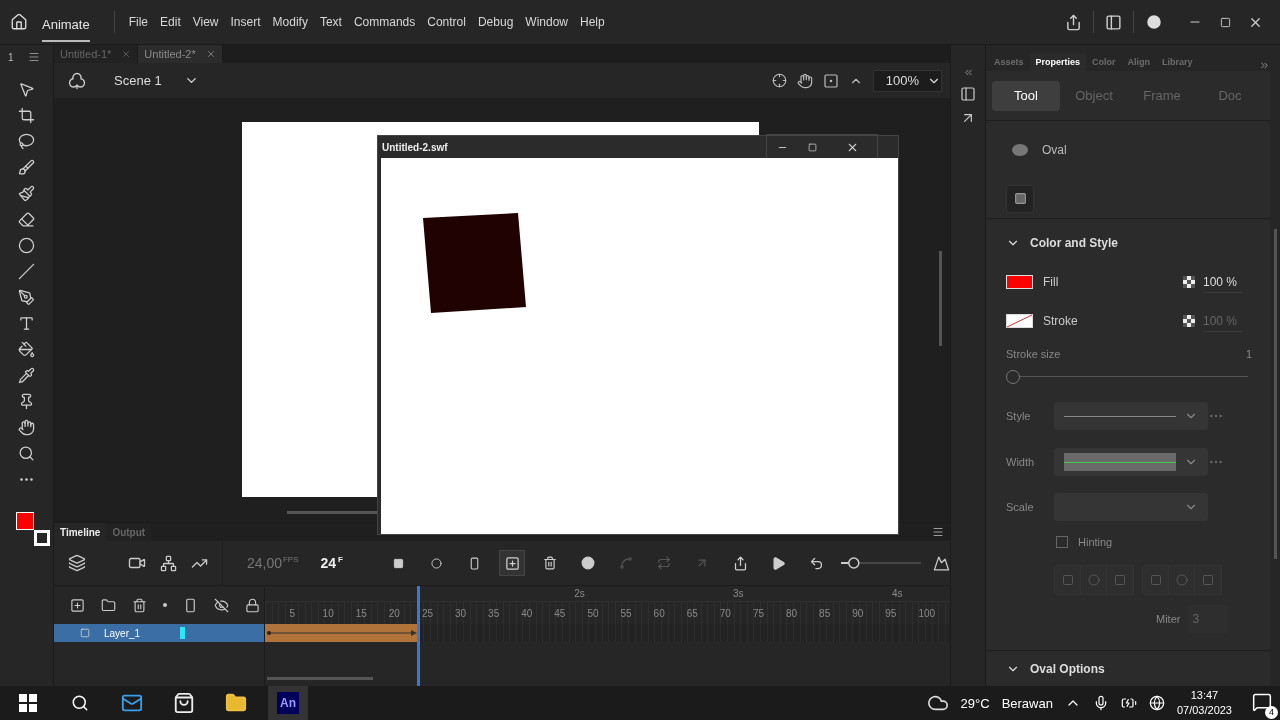 This screenshot has height=720, width=1280. I want to click on animate-button: An, so click(288, 703).